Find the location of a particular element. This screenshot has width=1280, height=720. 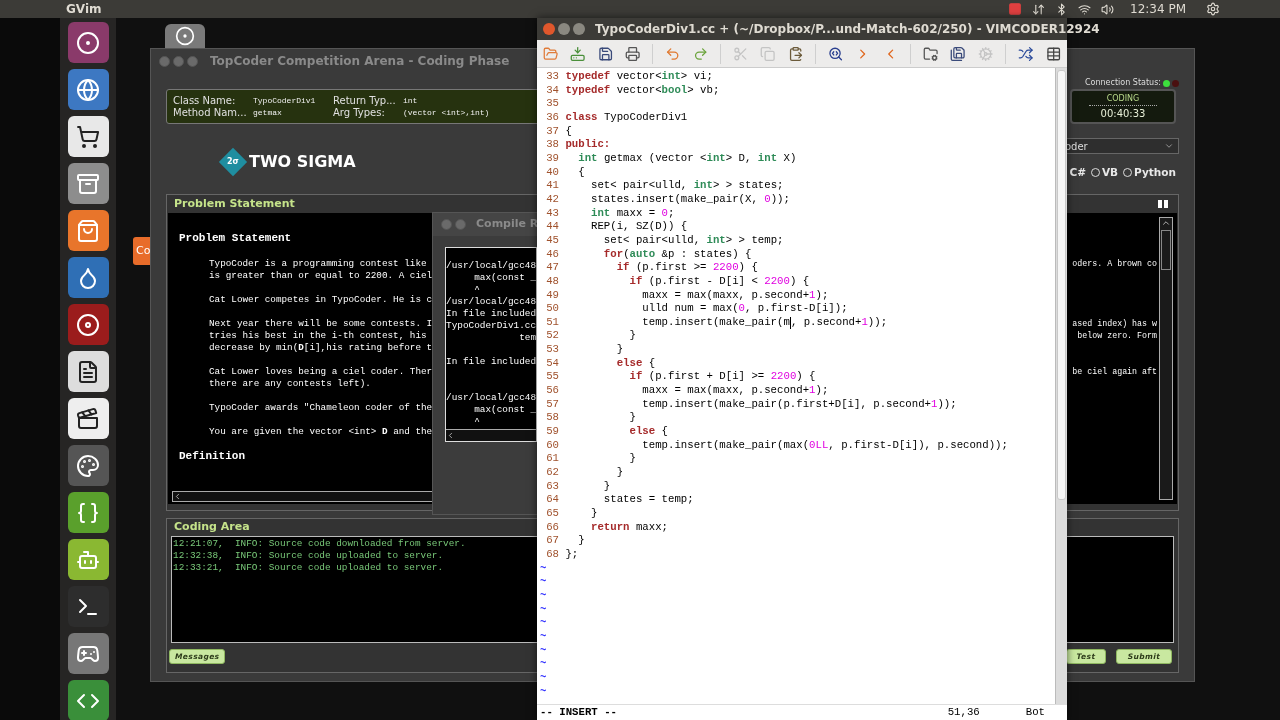

line-number: 52 is located at coordinates (552, 336).